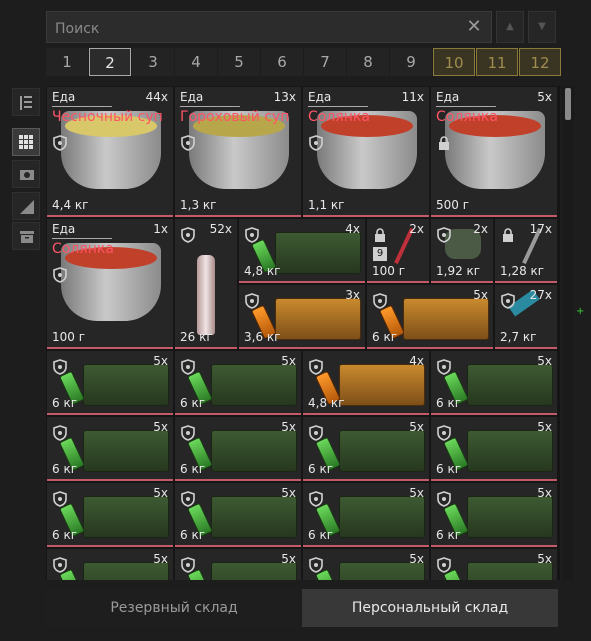  Describe the element at coordinates (107, 117) in the screenshot. I see `item-name: Чесночный суп` at that location.